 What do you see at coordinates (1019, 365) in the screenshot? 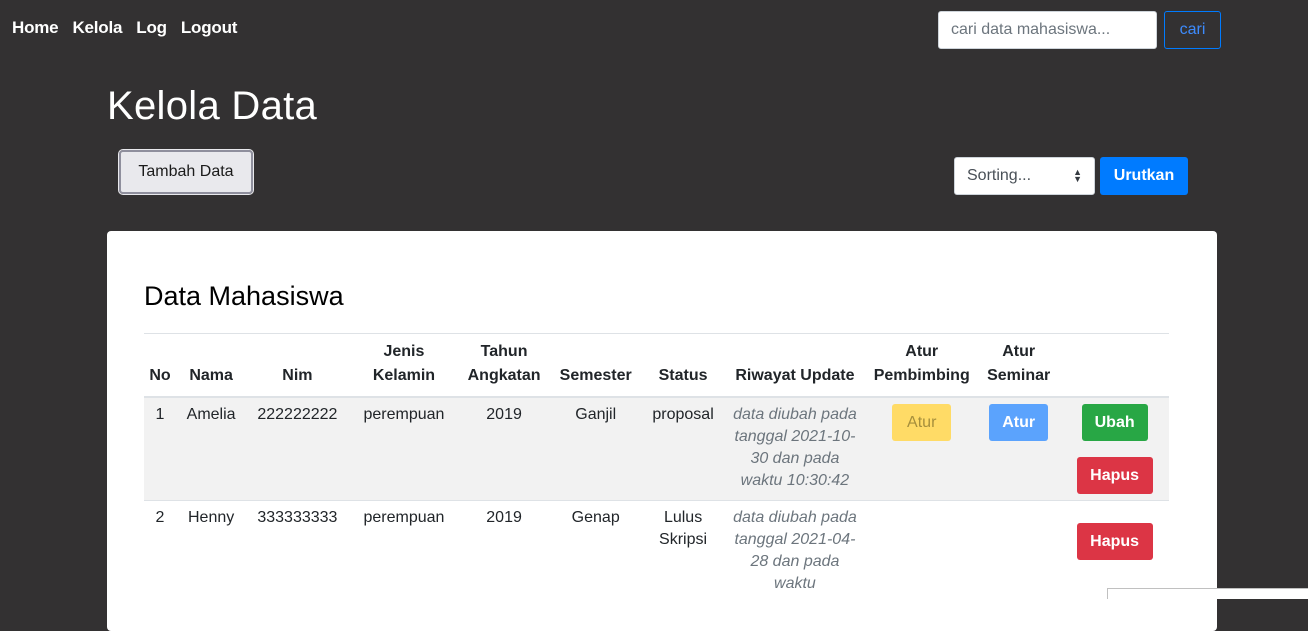
I see `header-atur-seminar: Atur Seminar` at bounding box center [1019, 365].